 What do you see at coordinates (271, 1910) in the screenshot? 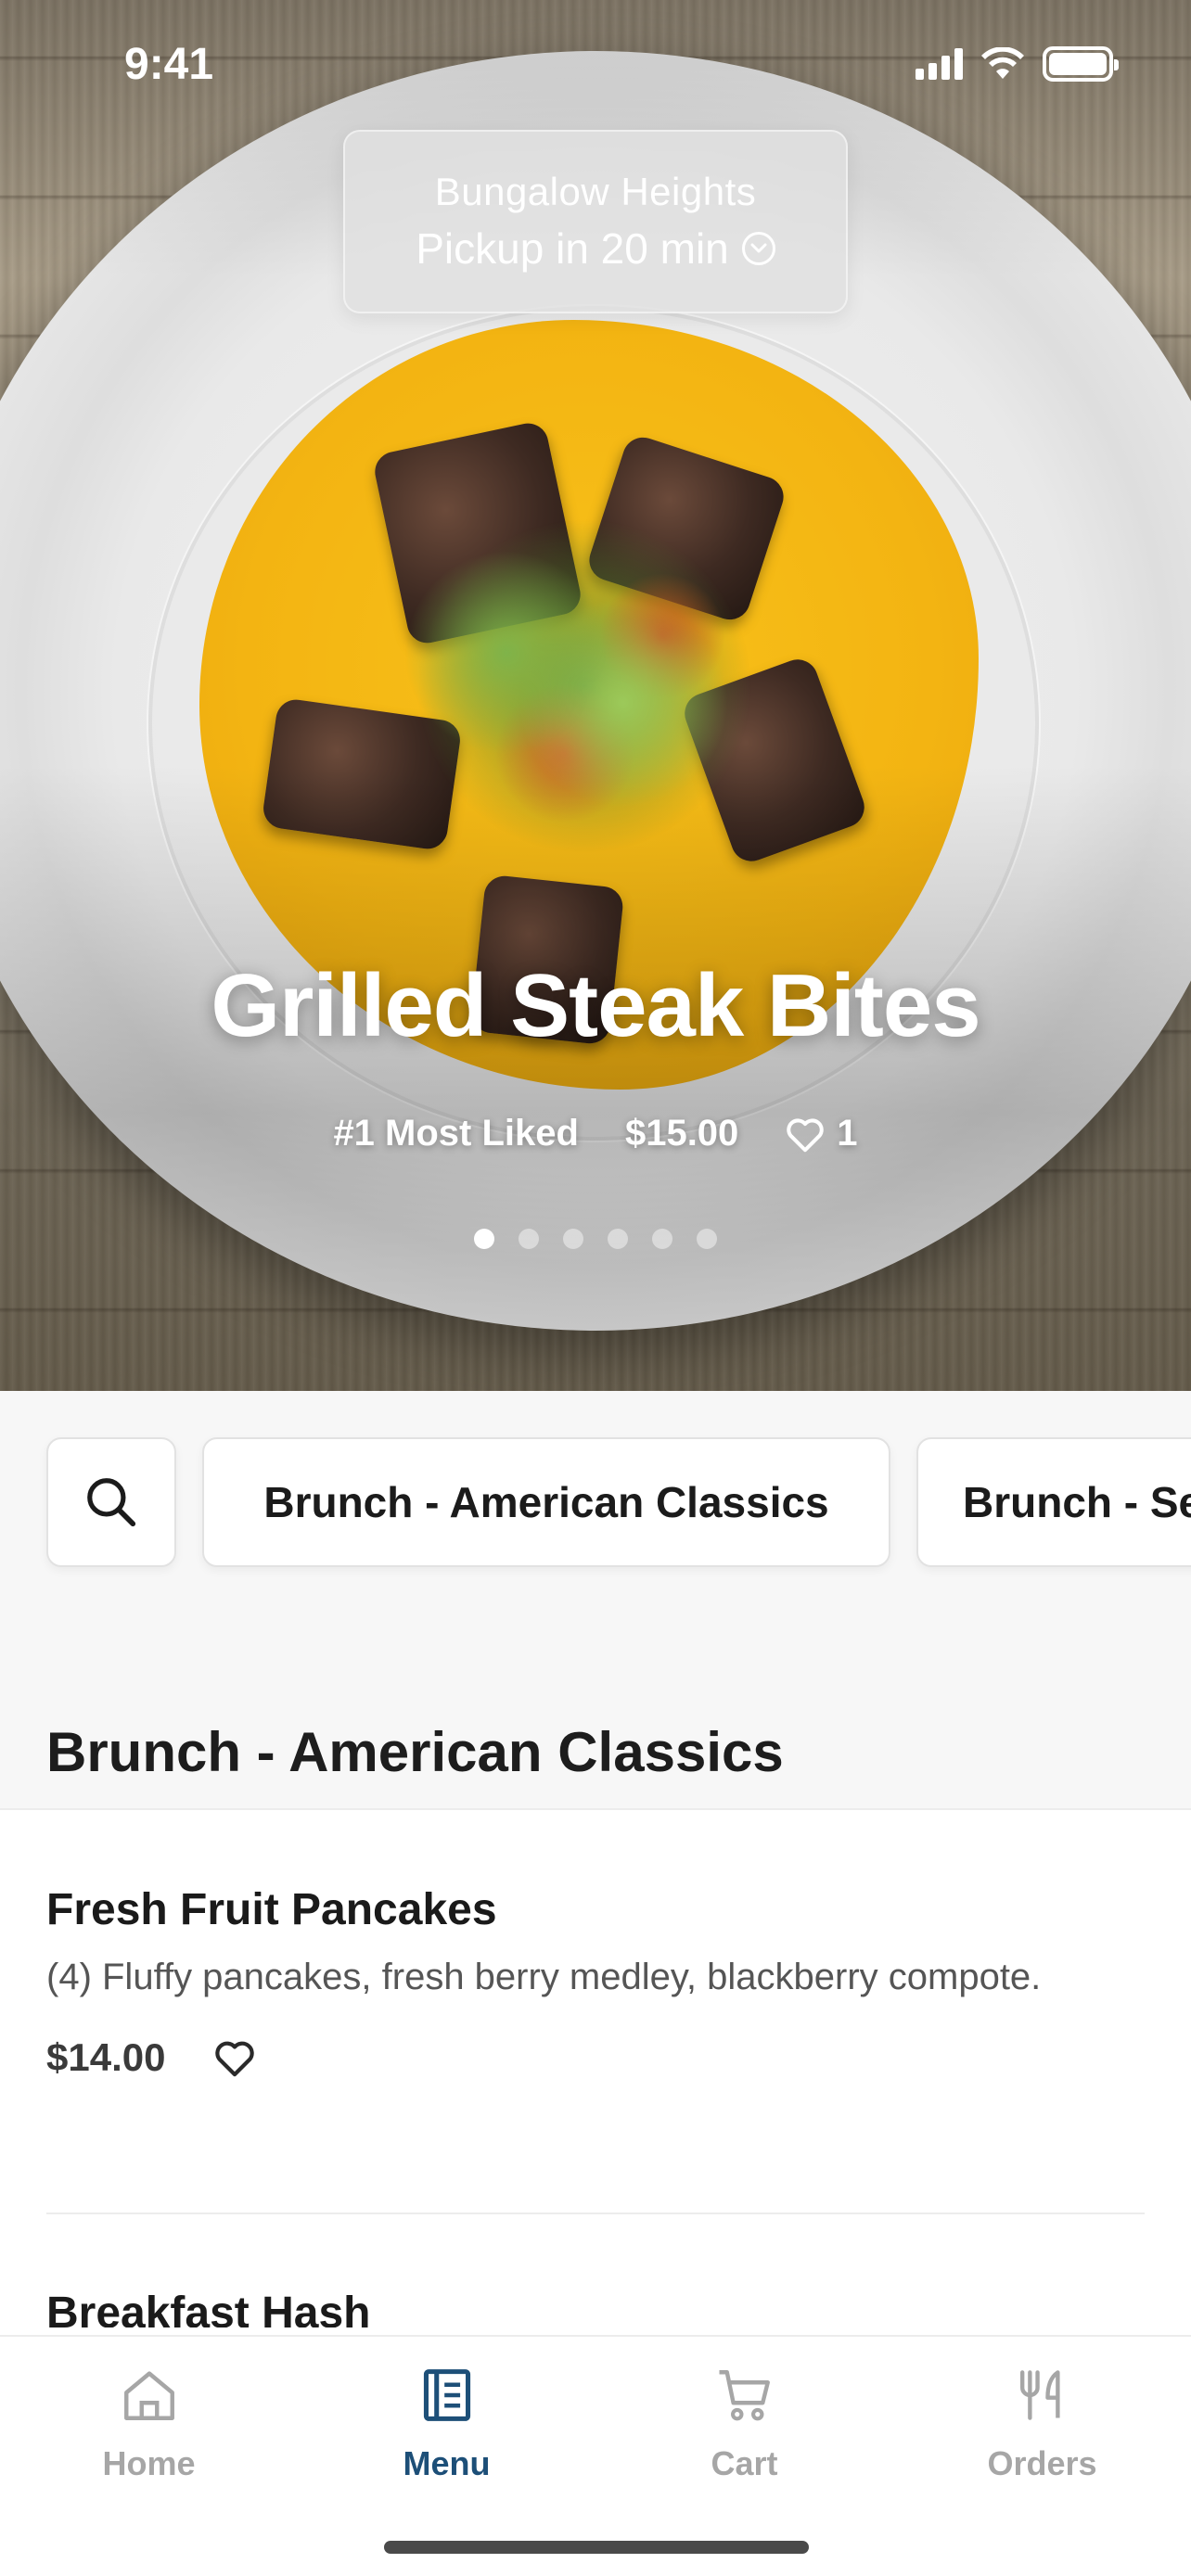
I see `item-name: Fresh Fruit Pancakes` at bounding box center [271, 1910].